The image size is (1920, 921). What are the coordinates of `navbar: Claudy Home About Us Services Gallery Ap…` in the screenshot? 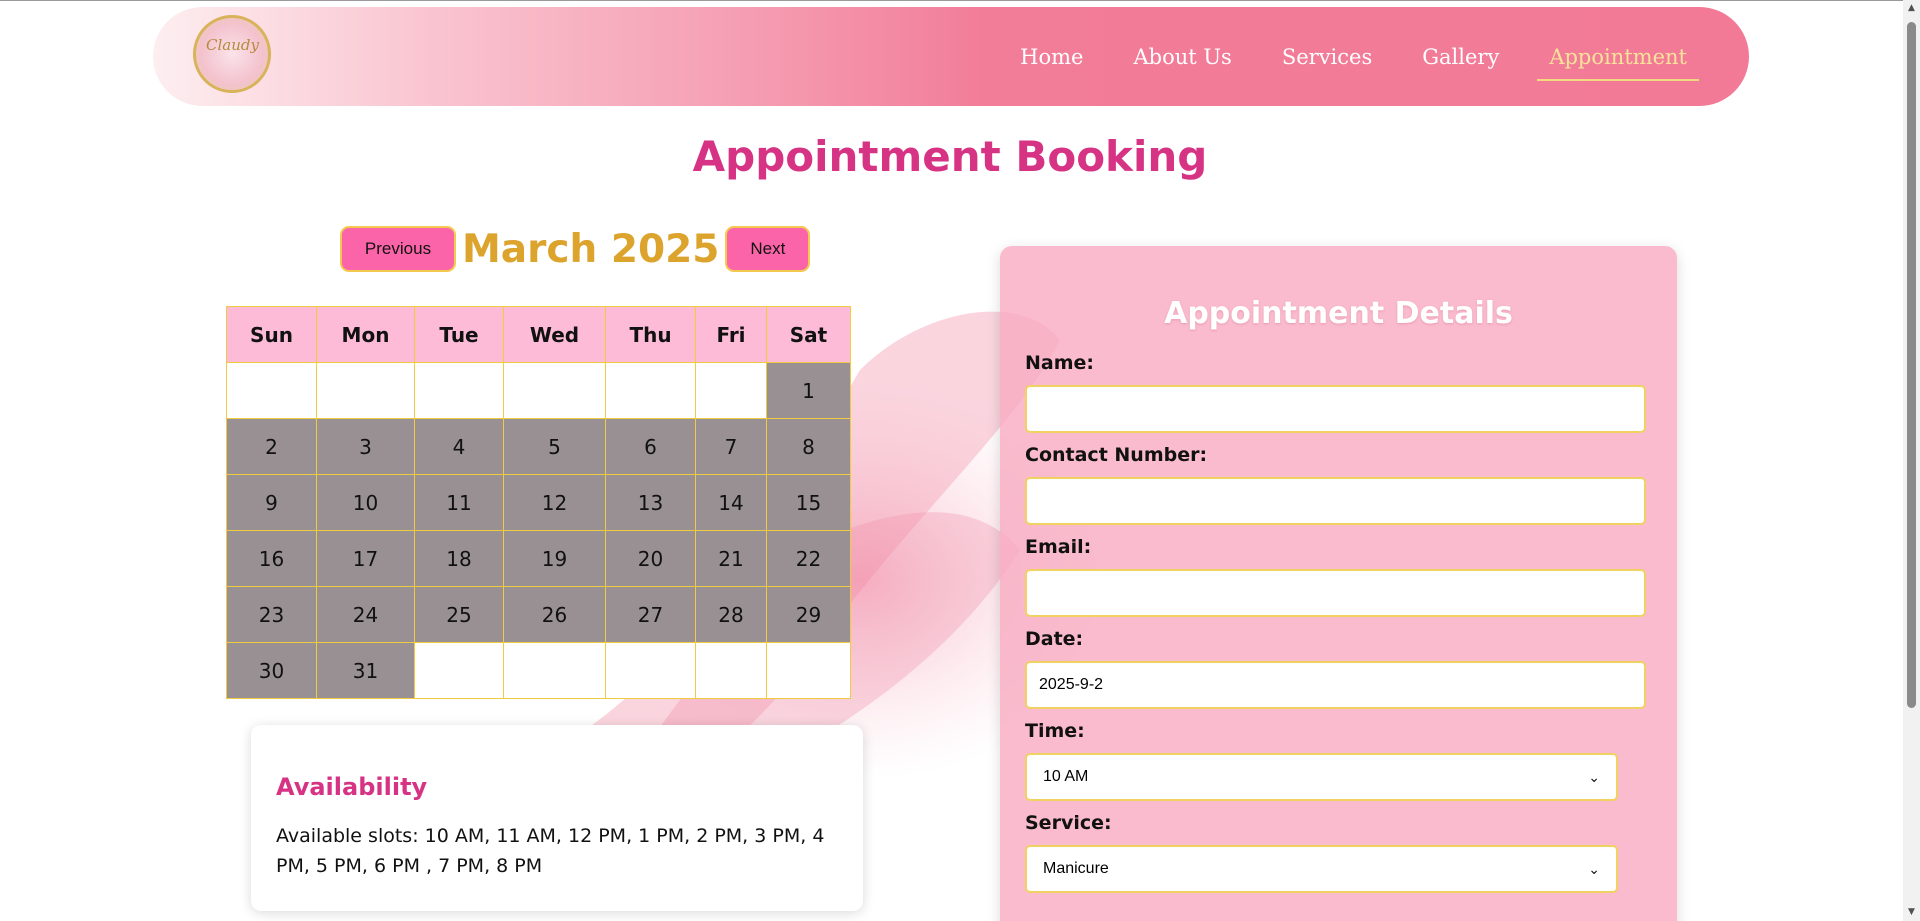 It's located at (951, 56).